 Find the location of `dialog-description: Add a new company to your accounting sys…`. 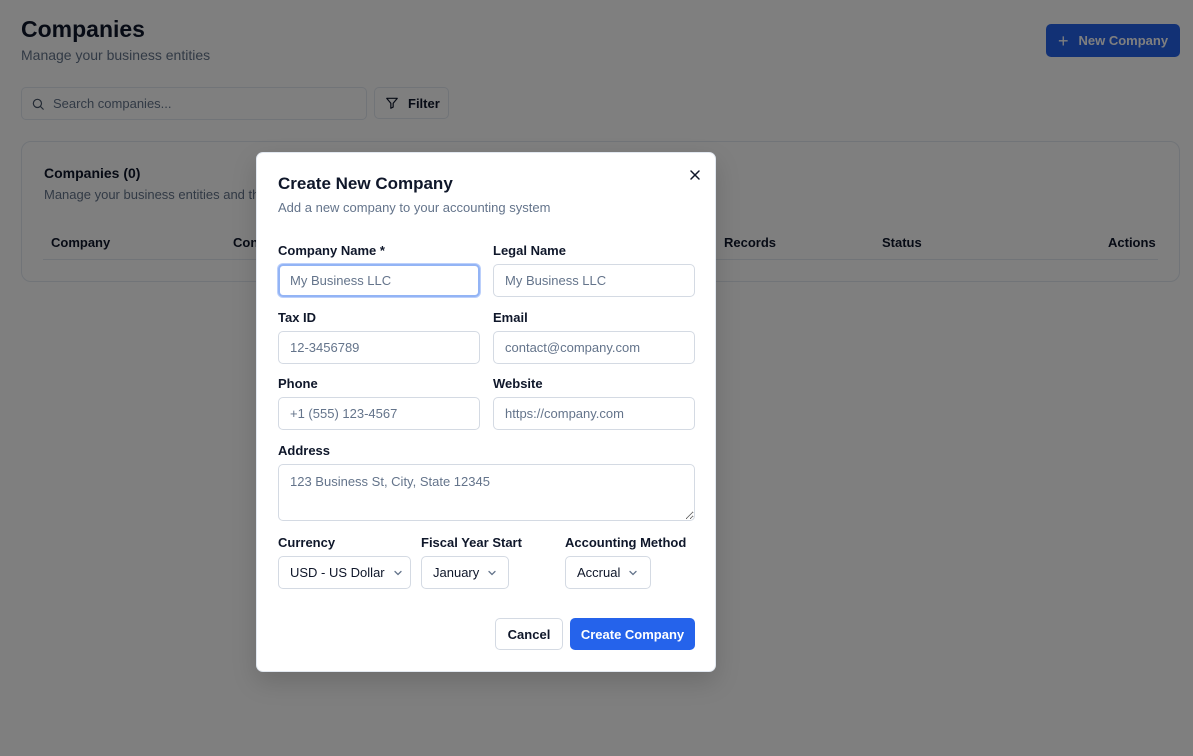

dialog-description: Add a new company to your accounting sys… is located at coordinates (414, 207).